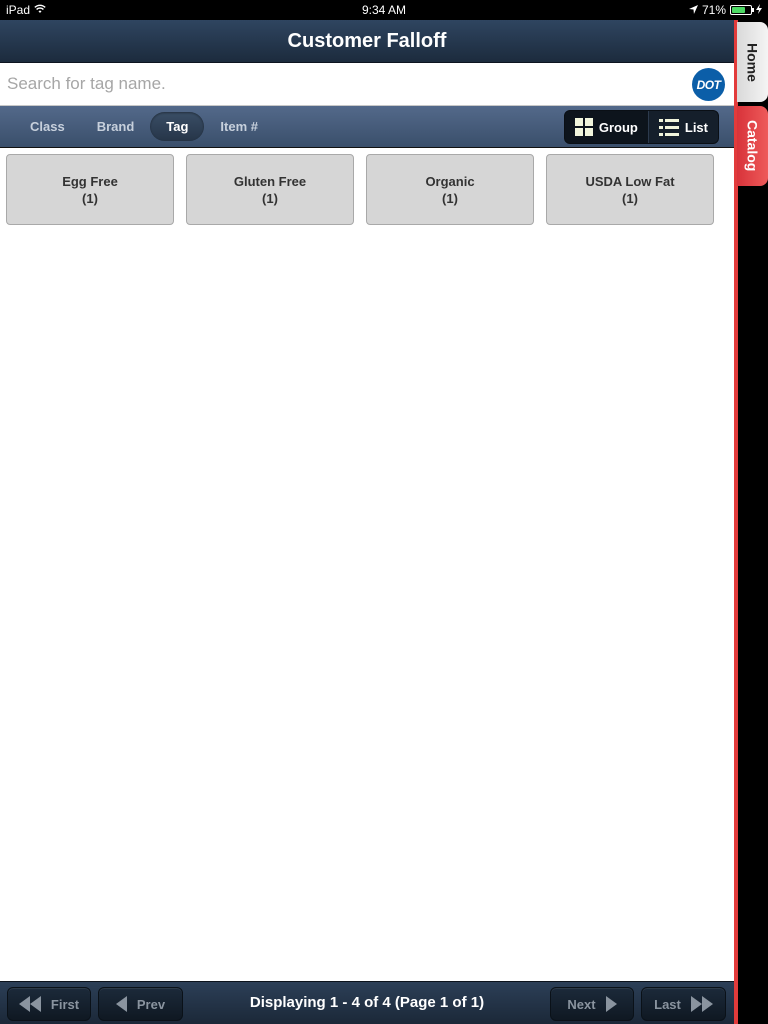  What do you see at coordinates (49, 1004) in the screenshot?
I see `first-page-button: First` at bounding box center [49, 1004].